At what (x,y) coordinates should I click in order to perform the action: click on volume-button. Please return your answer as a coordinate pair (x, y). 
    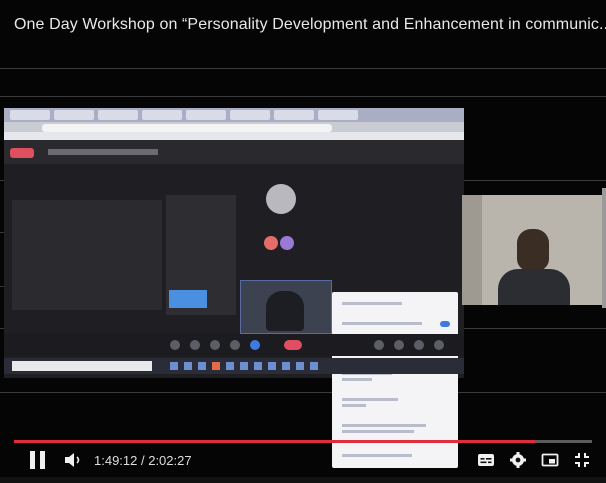
    Looking at the image, I should click on (75, 460).